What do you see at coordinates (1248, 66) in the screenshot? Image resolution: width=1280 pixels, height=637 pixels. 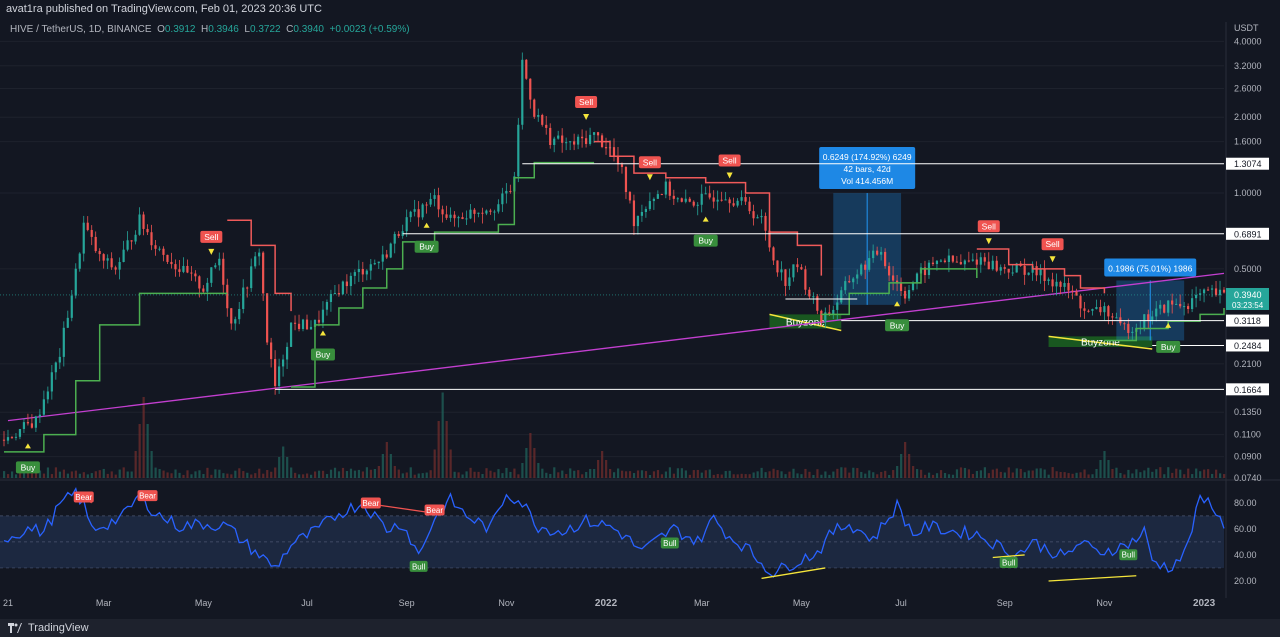 I see `price-tick: 3.2000` at bounding box center [1248, 66].